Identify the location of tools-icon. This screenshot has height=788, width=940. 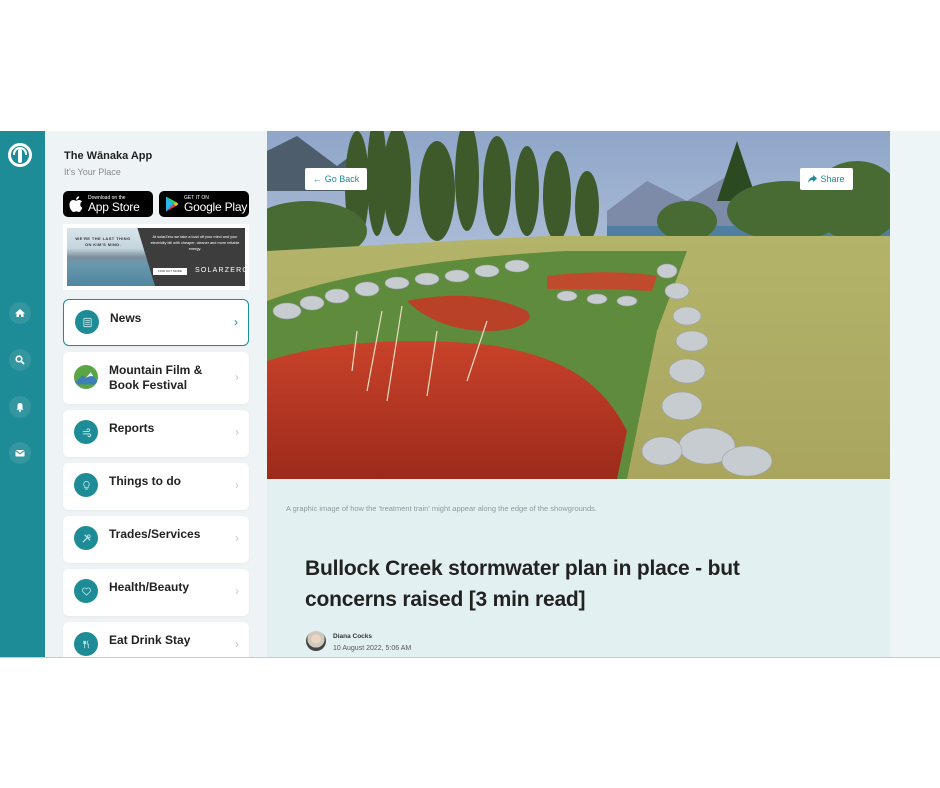
(86, 538).